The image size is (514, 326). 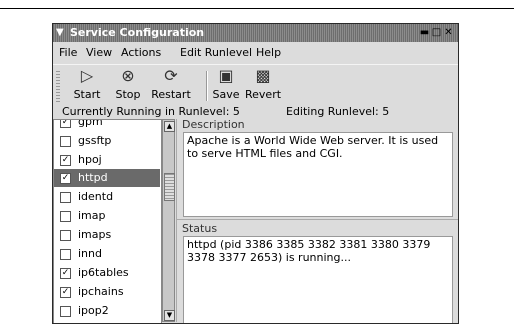 What do you see at coordinates (436, 32) in the screenshot?
I see `maximize-icon: □` at bounding box center [436, 32].